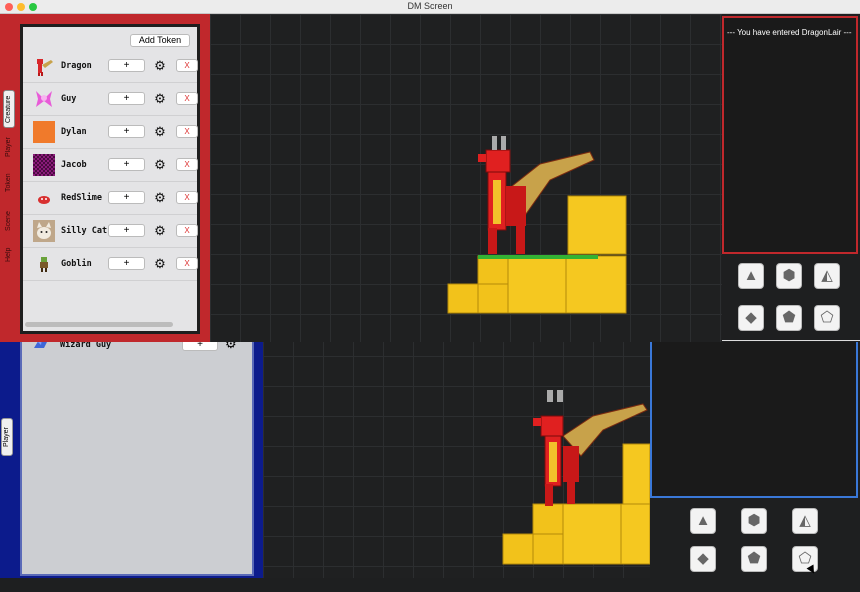  Describe the element at coordinates (44, 66) in the screenshot. I see `dragon-icon` at that location.